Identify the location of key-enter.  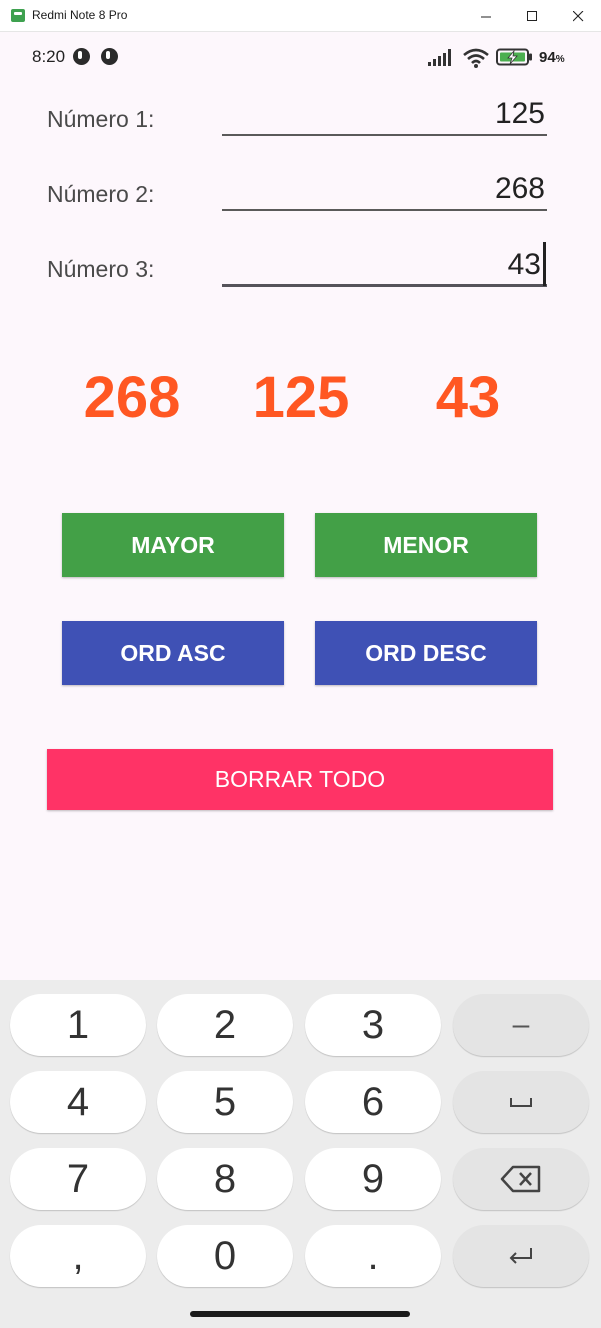
(521, 1256).